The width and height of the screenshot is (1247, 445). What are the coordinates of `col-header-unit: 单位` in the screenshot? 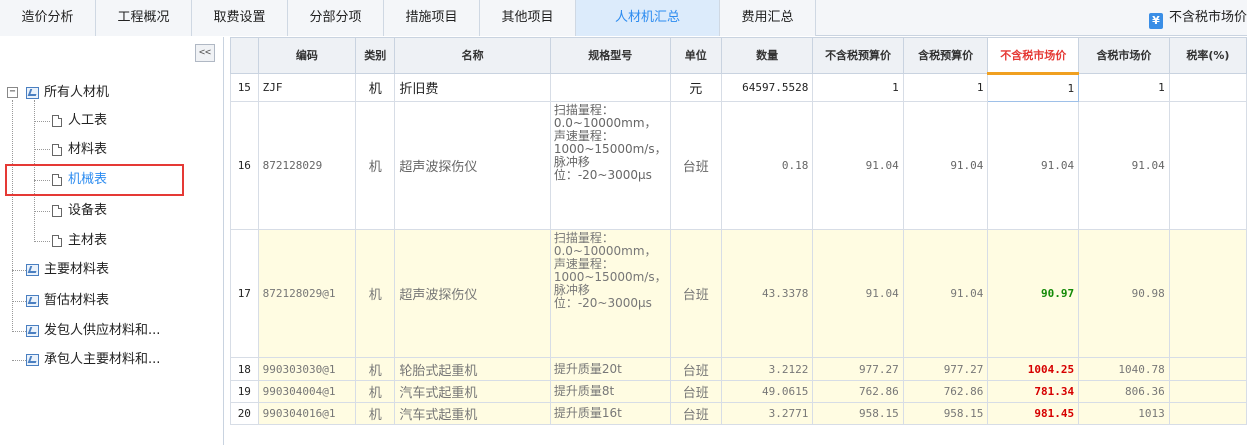 It's located at (695, 55).